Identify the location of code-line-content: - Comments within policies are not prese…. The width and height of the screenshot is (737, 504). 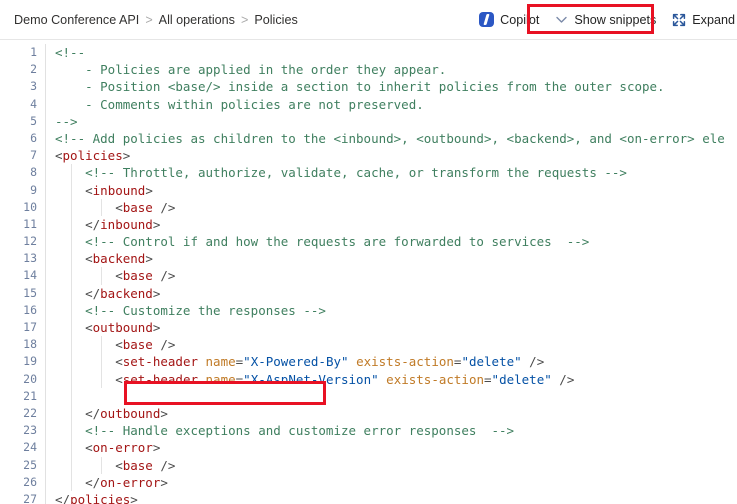
(391, 104).